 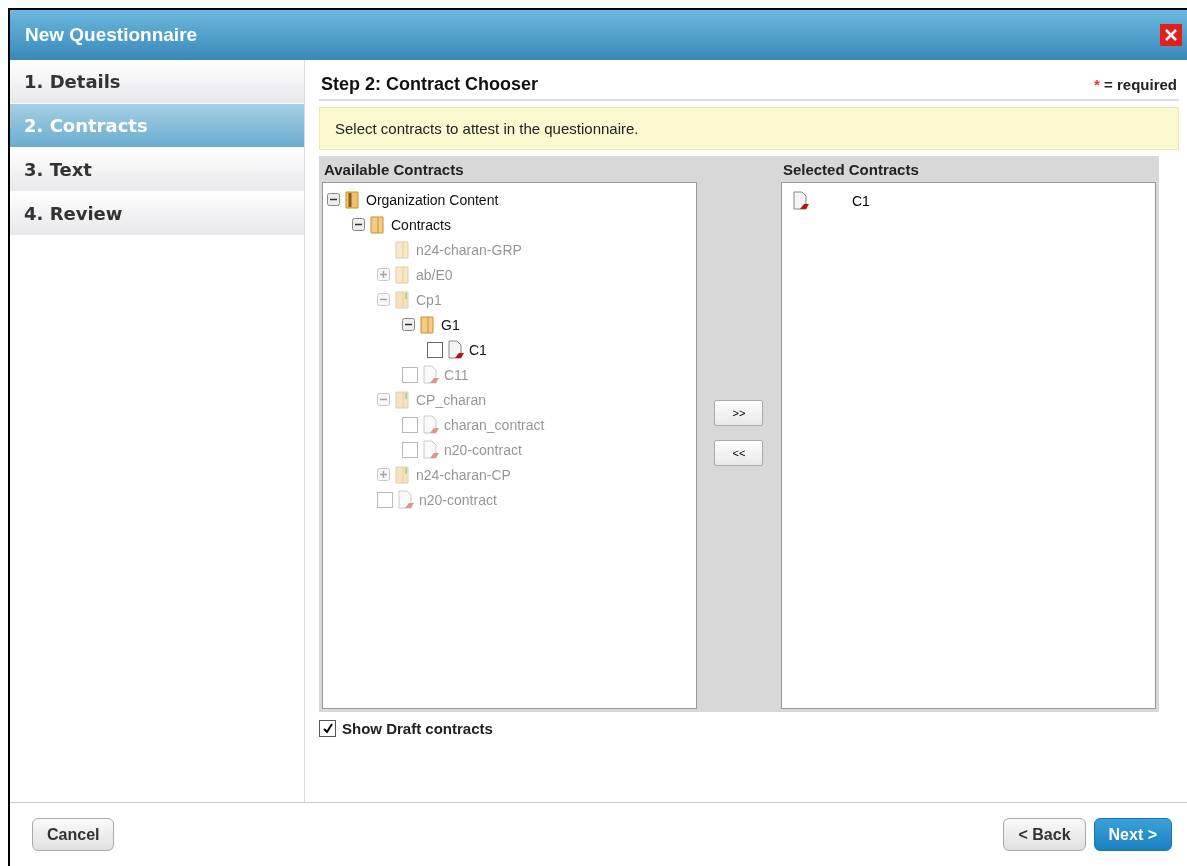 I want to click on required-legend: = required, so click(x=1140, y=84).